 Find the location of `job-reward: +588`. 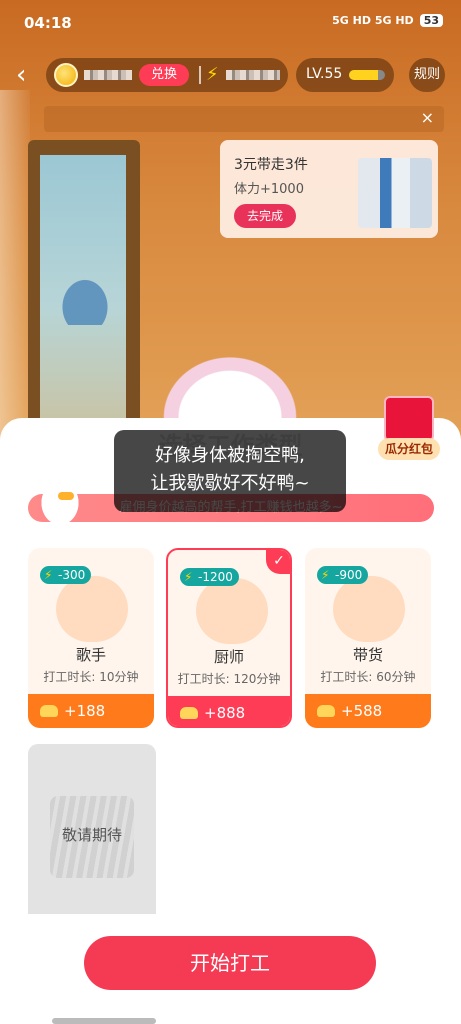

job-reward: +588 is located at coordinates (368, 711).